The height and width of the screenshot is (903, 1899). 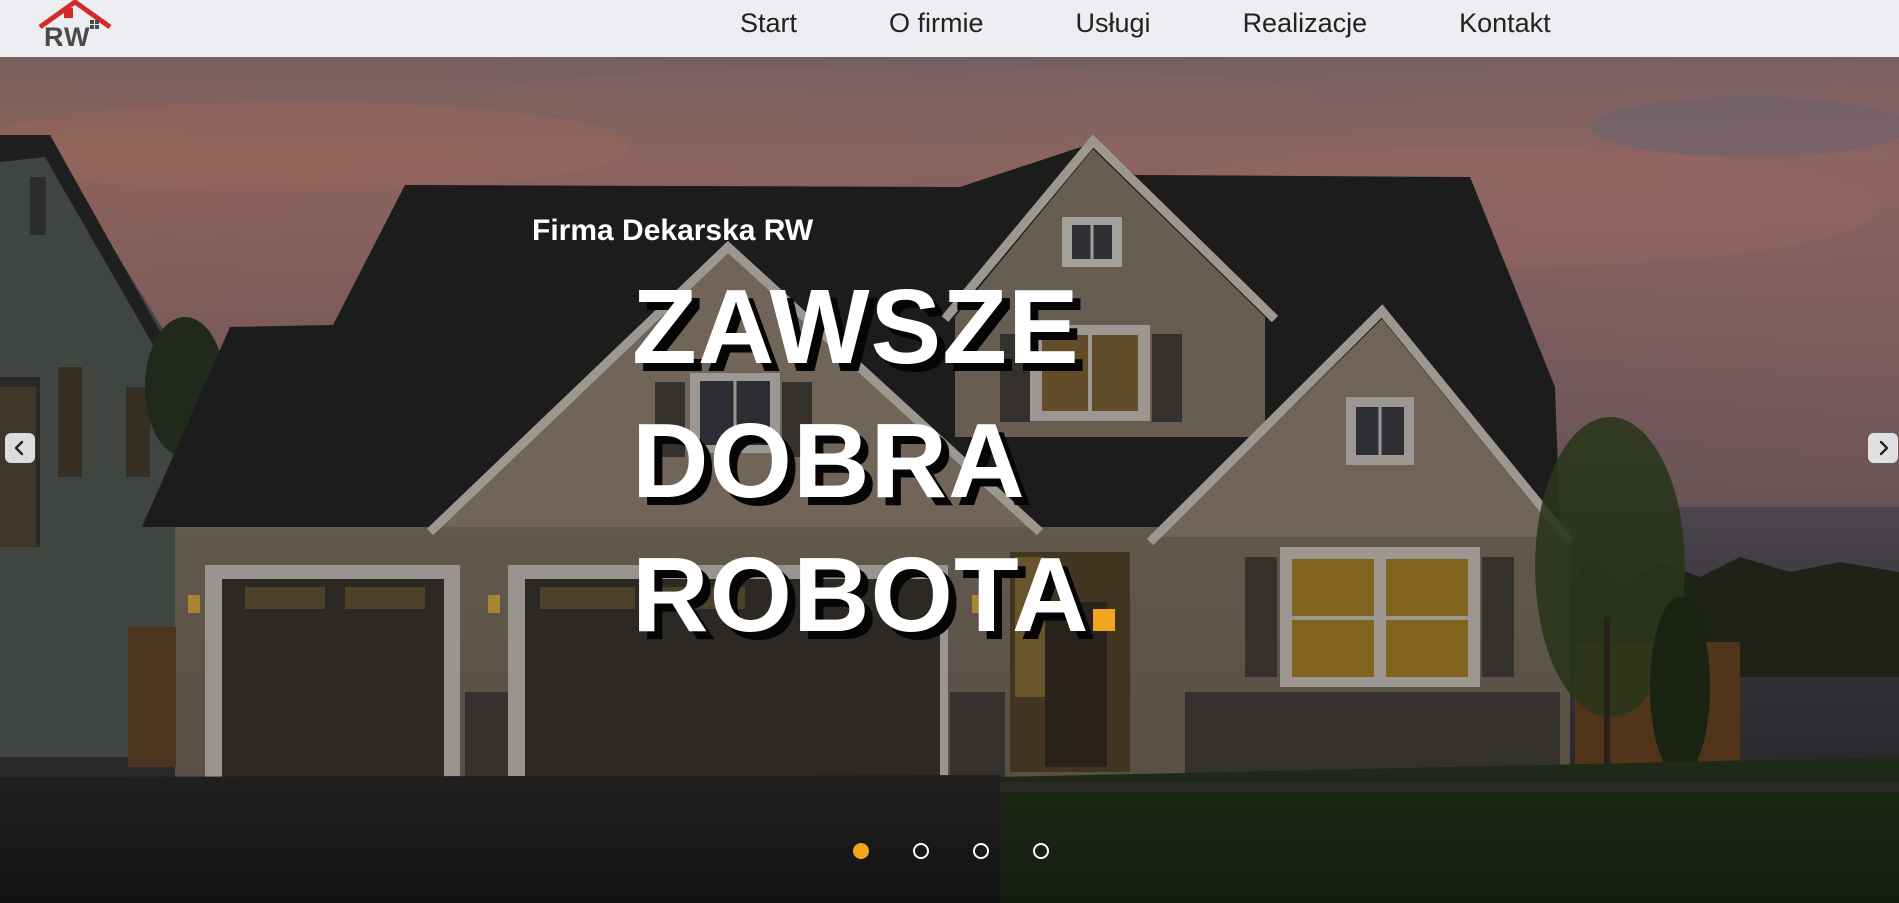 I want to click on nav-o-firmie: O firmie, so click(x=936, y=23).